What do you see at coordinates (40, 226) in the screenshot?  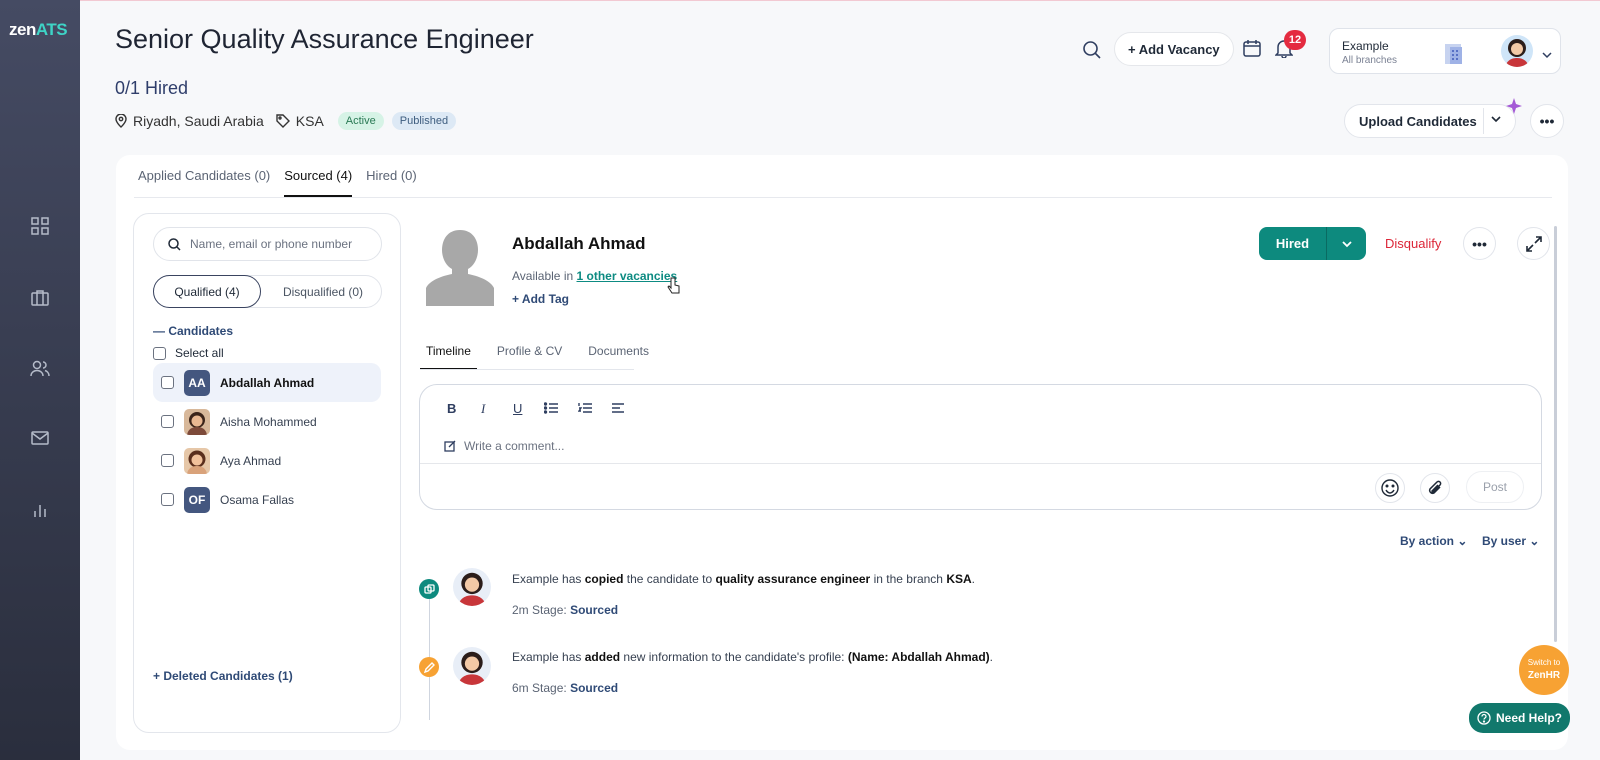 I see `dashboard-icon` at bounding box center [40, 226].